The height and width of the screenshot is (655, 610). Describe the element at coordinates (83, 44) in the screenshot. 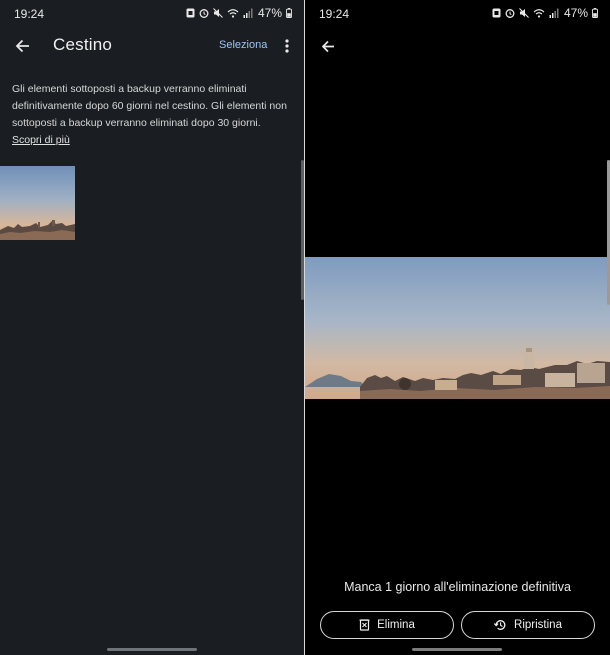

I see `page-title: Cestino` at that location.